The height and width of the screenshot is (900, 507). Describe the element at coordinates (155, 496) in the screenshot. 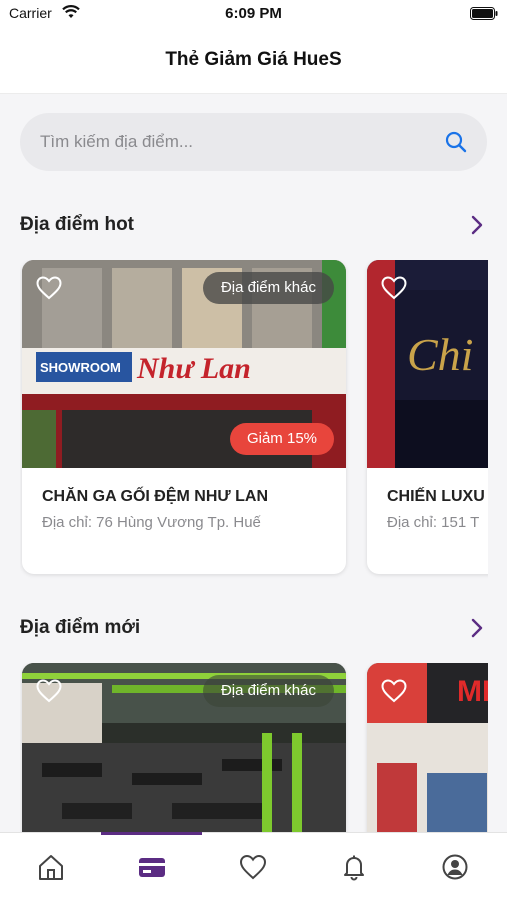

I see `place-name: CHĂN GA GỐI ĐỆM NHƯ LAN` at that location.